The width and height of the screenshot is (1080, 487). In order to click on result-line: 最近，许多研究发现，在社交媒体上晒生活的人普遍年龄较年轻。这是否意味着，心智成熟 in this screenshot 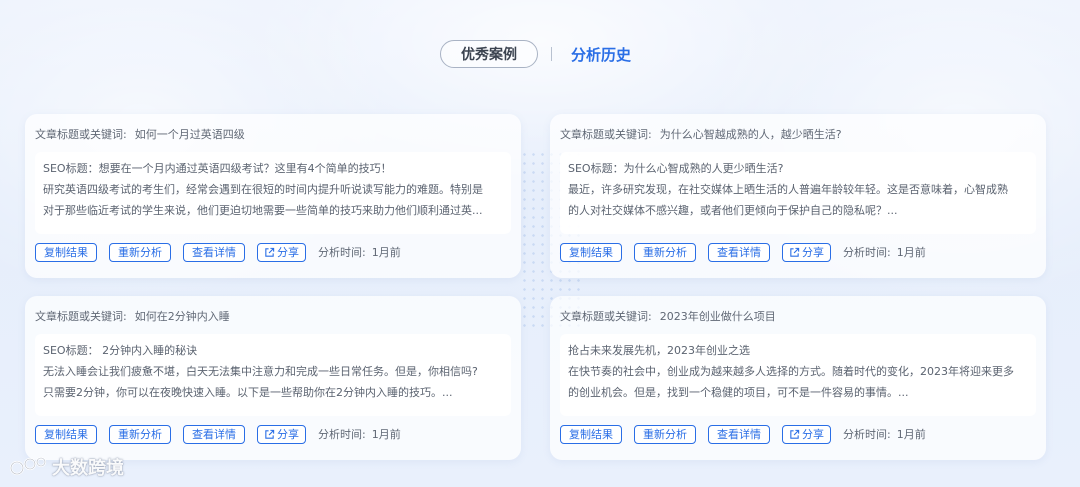, I will do `click(788, 189)`.